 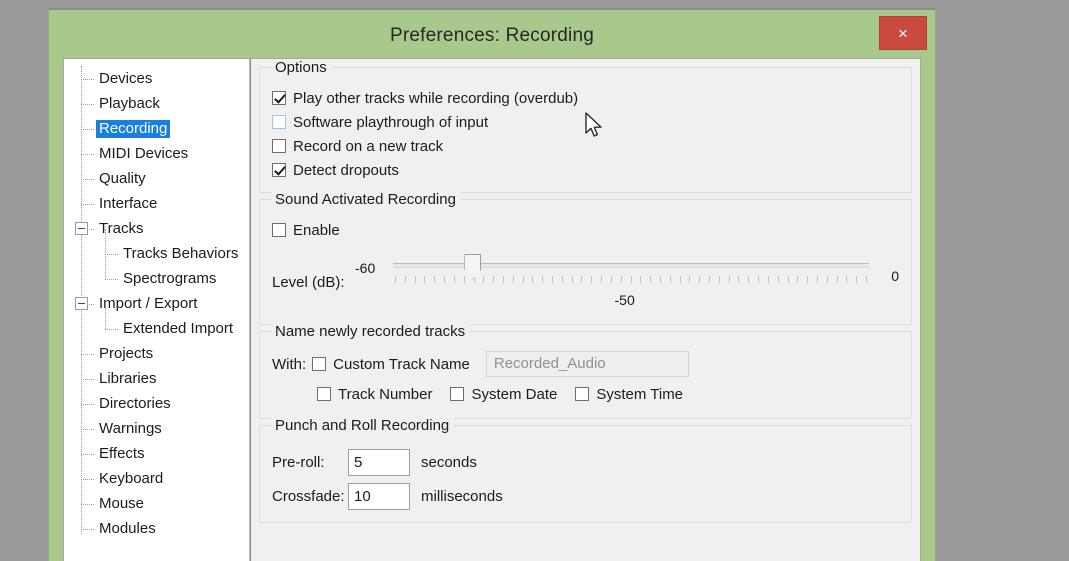 I want to click on close-icon: ×, so click(x=903, y=33).